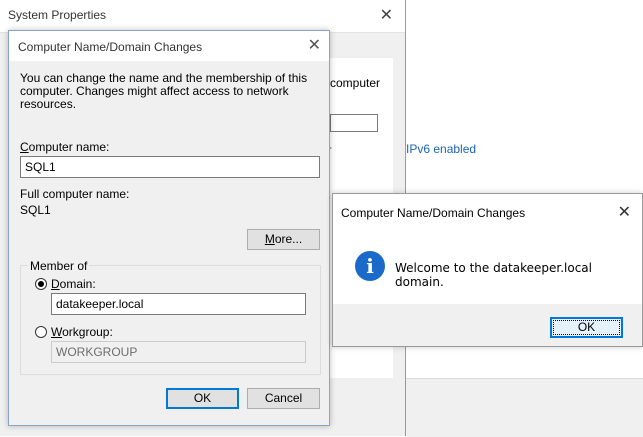  I want to click on focus-rectangle, so click(586, 327).